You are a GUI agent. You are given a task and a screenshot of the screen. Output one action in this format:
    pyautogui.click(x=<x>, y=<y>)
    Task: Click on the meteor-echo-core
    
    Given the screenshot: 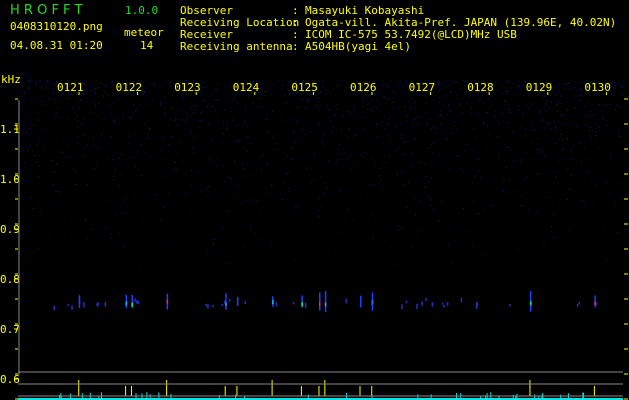 What is the action you would take?
    pyautogui.click(x=319, y=304)
    